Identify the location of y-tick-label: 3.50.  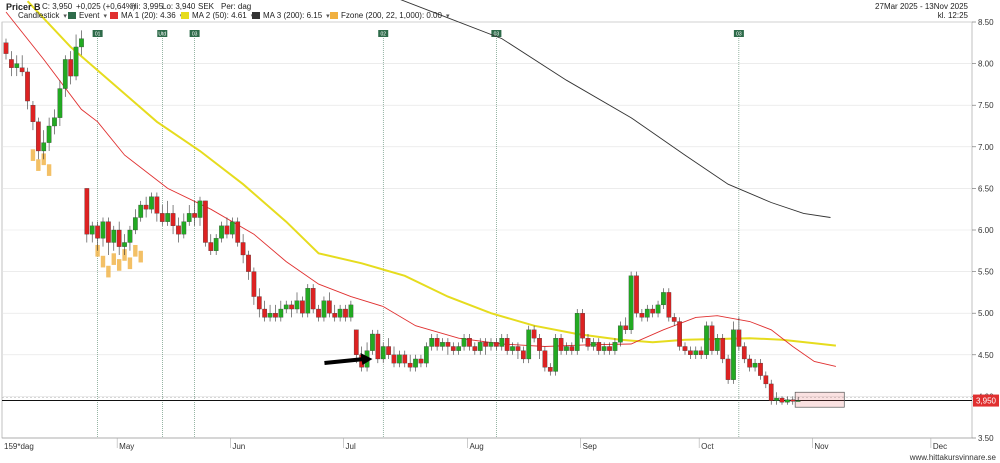
(986, 438).